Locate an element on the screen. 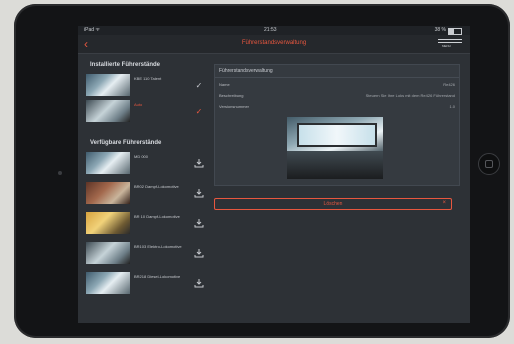 The image size is (514, 344). property-row-name: Name Re426 is located at coordinates (337, 85).